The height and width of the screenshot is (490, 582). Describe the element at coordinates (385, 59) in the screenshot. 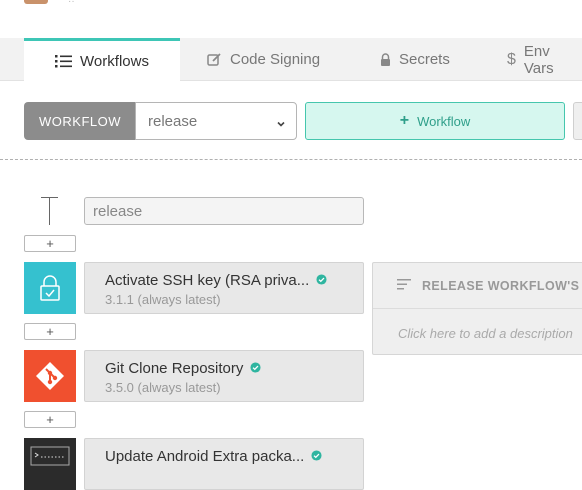

I see `lock-icon` at that location.